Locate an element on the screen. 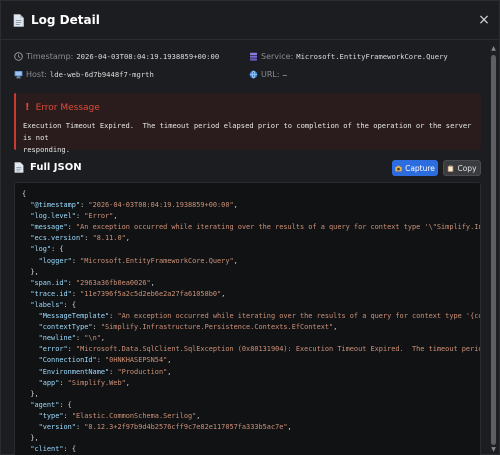  capture-button: Capture is located at coordinates (415, 168).